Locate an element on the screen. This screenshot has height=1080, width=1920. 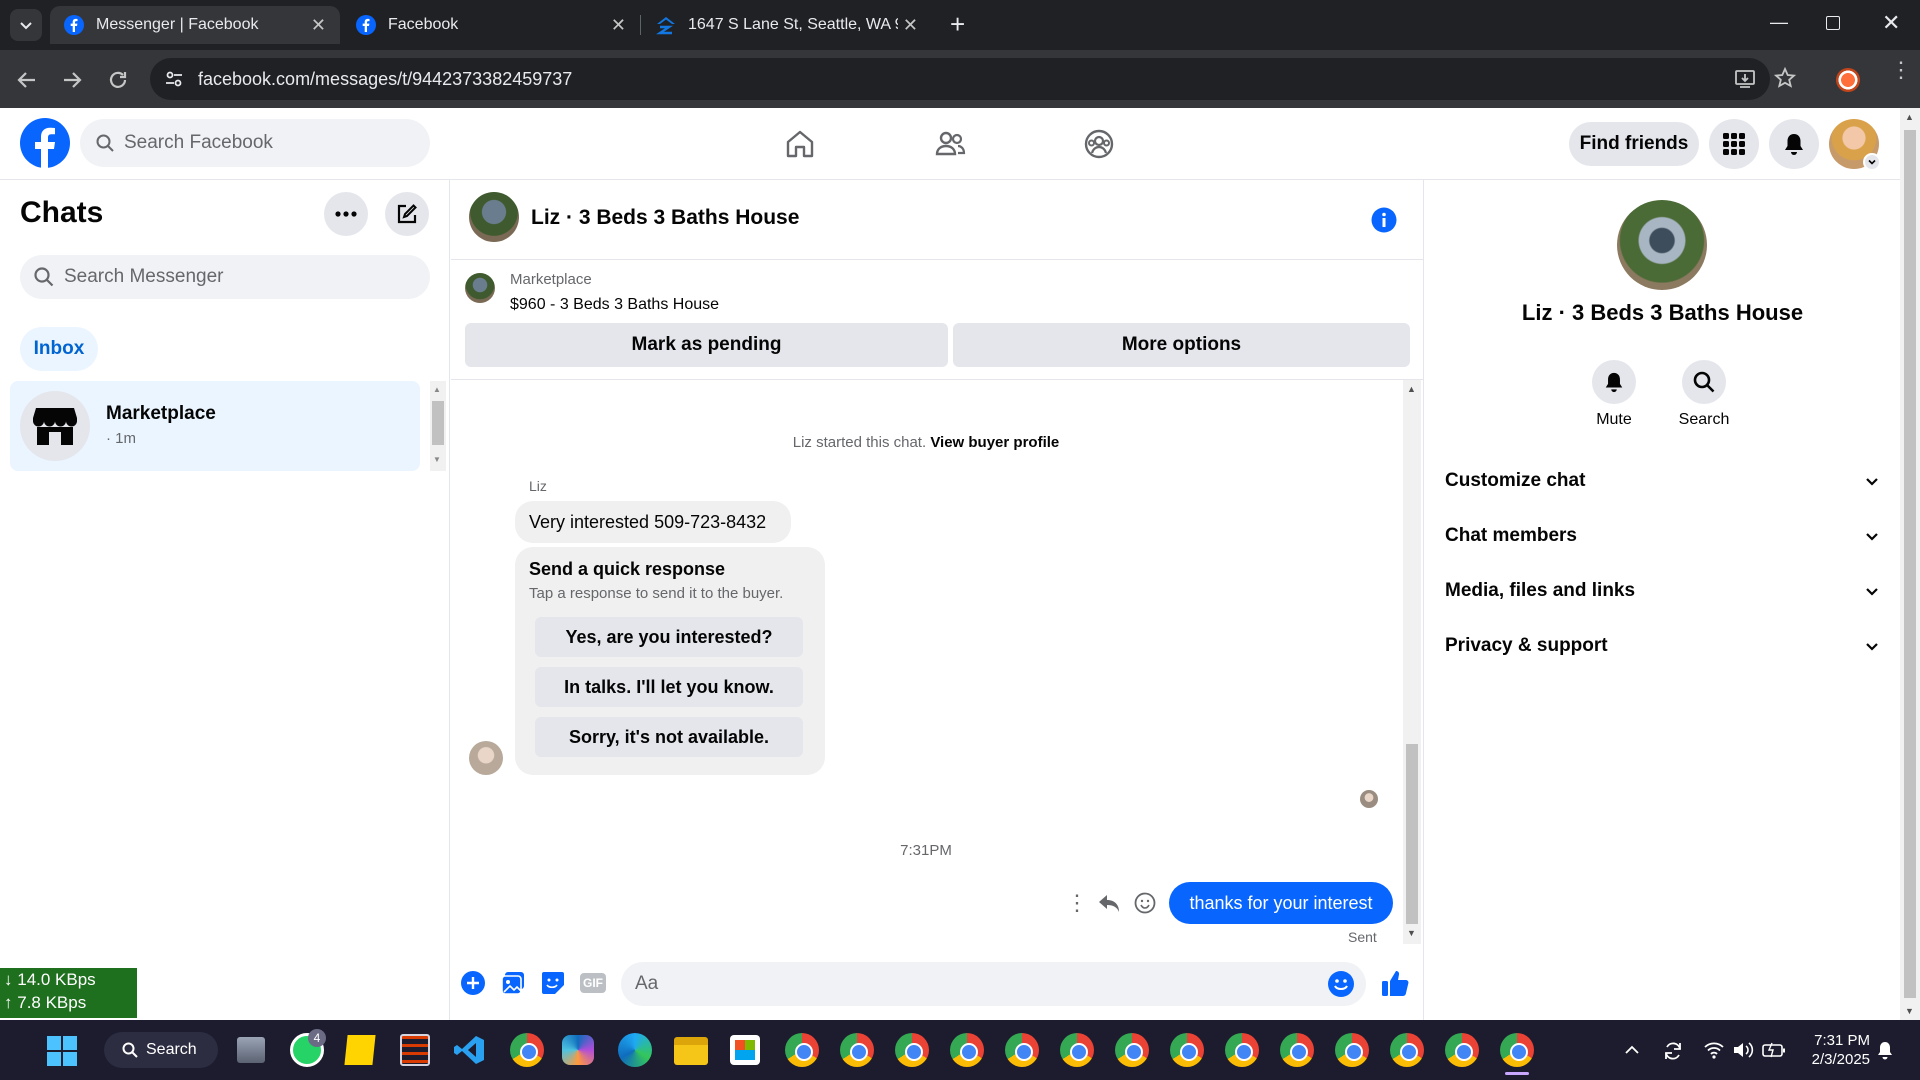
file-explorer-icon is located at coordinates (691, 1051).